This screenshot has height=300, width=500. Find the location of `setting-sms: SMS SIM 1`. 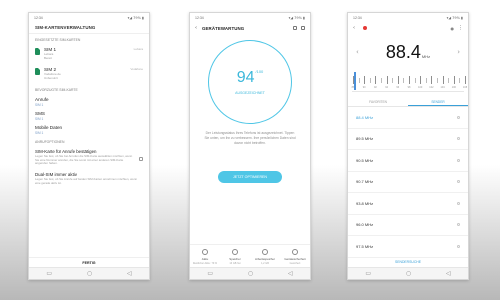

setting-sms: SMS SIM 1 is located at coordinates (89, 115).